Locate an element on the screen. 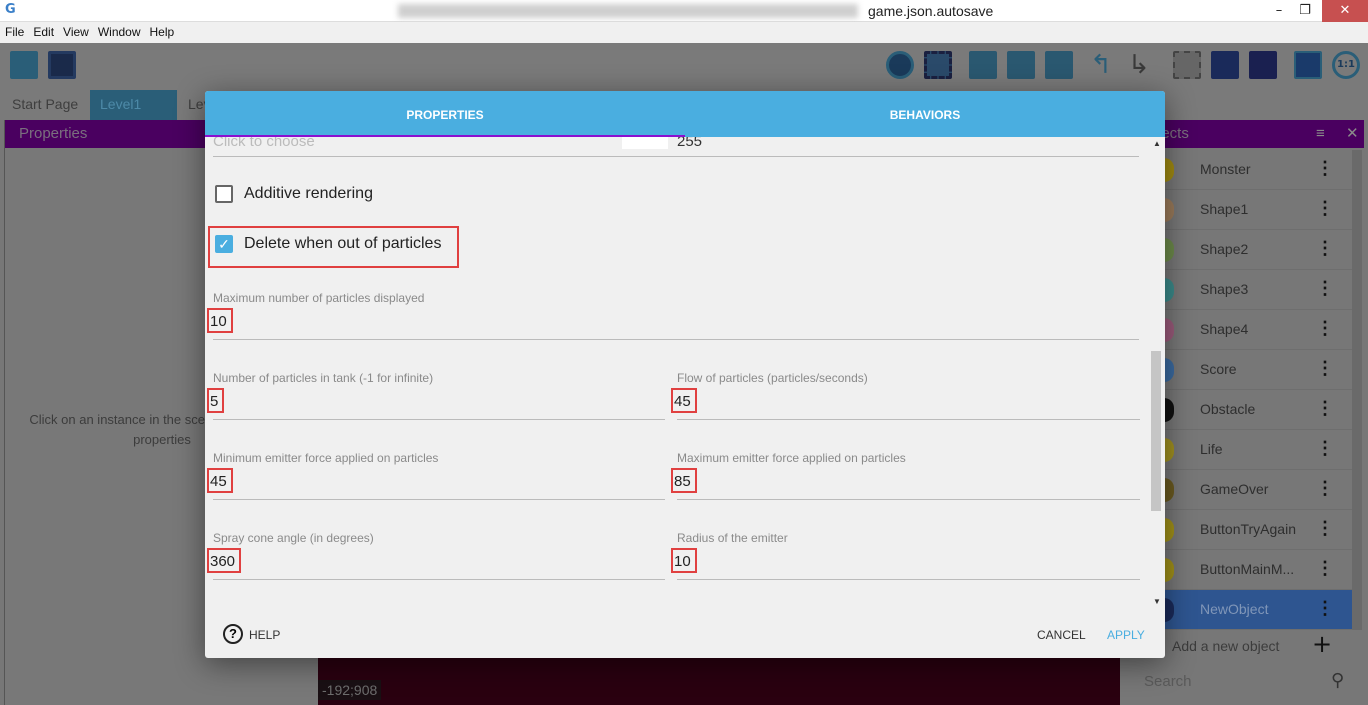  object-name: Shape1 is located at coordinates (1224, 209).